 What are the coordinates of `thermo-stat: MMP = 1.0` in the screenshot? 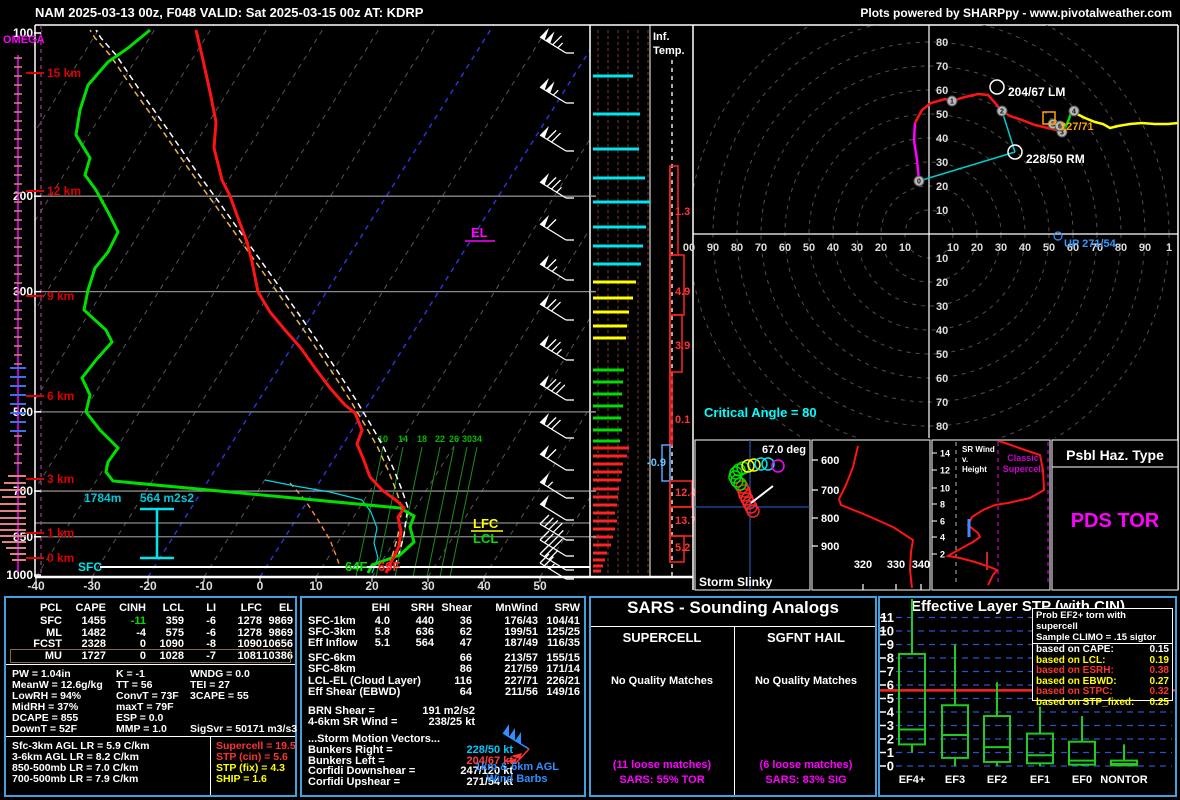 It's located at (141, 729).